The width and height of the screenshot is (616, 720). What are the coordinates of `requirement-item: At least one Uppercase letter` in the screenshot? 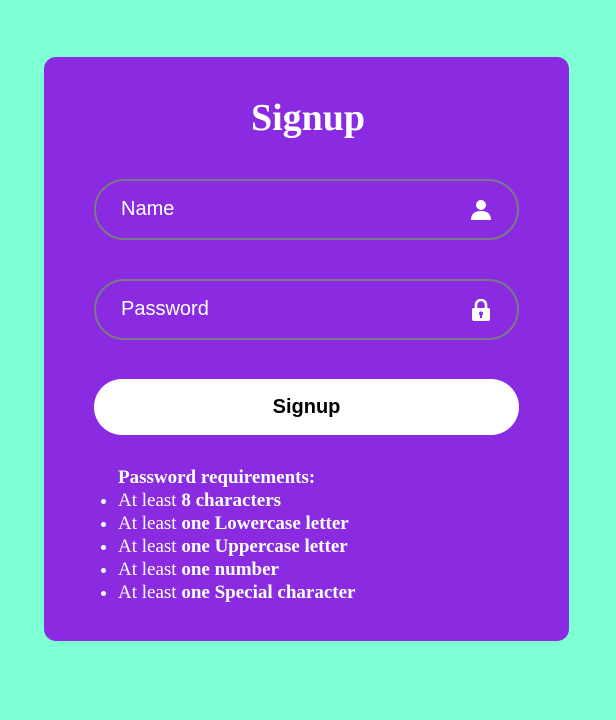 It's located at (341, 546).